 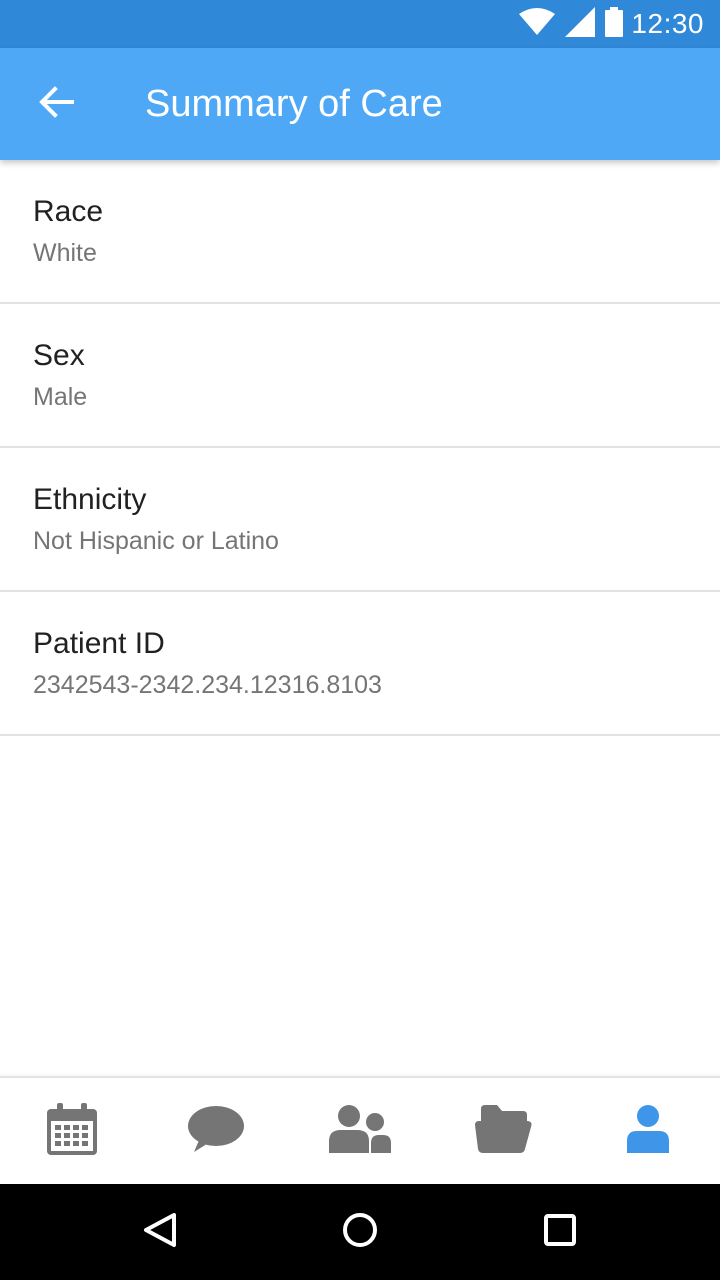 What do you see at coordinates (207, 685) in the screenshot?
I see `field-value: 2342543-2342.234.12316.8103` at bounding box center [207, 685].